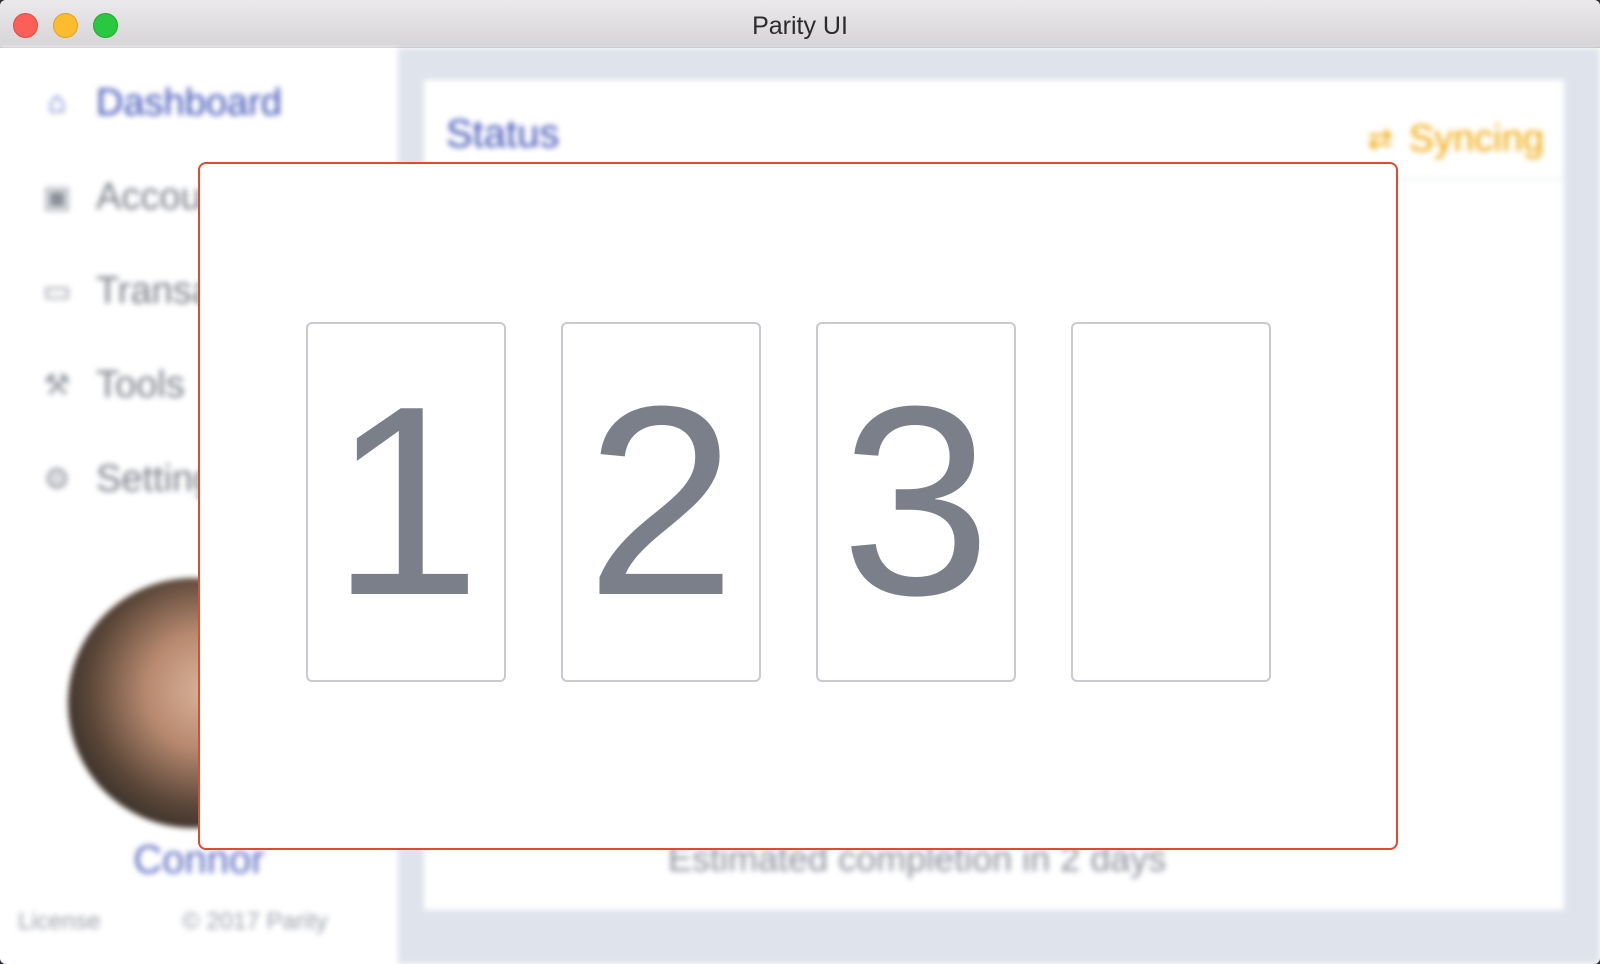 Image resolution: width=1600 pixels, height=964 pixels. Describe the element at coordinates (916, 502) in the screenshot. I see `pin-digit-3: 3` at that location.